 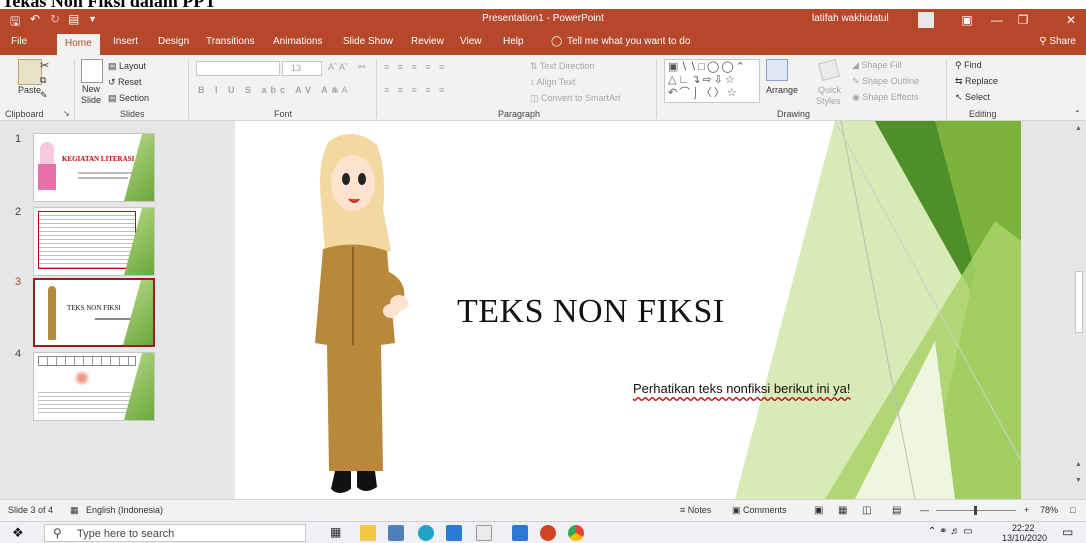 I want to click on word-icon, so click(x=520, y=533).